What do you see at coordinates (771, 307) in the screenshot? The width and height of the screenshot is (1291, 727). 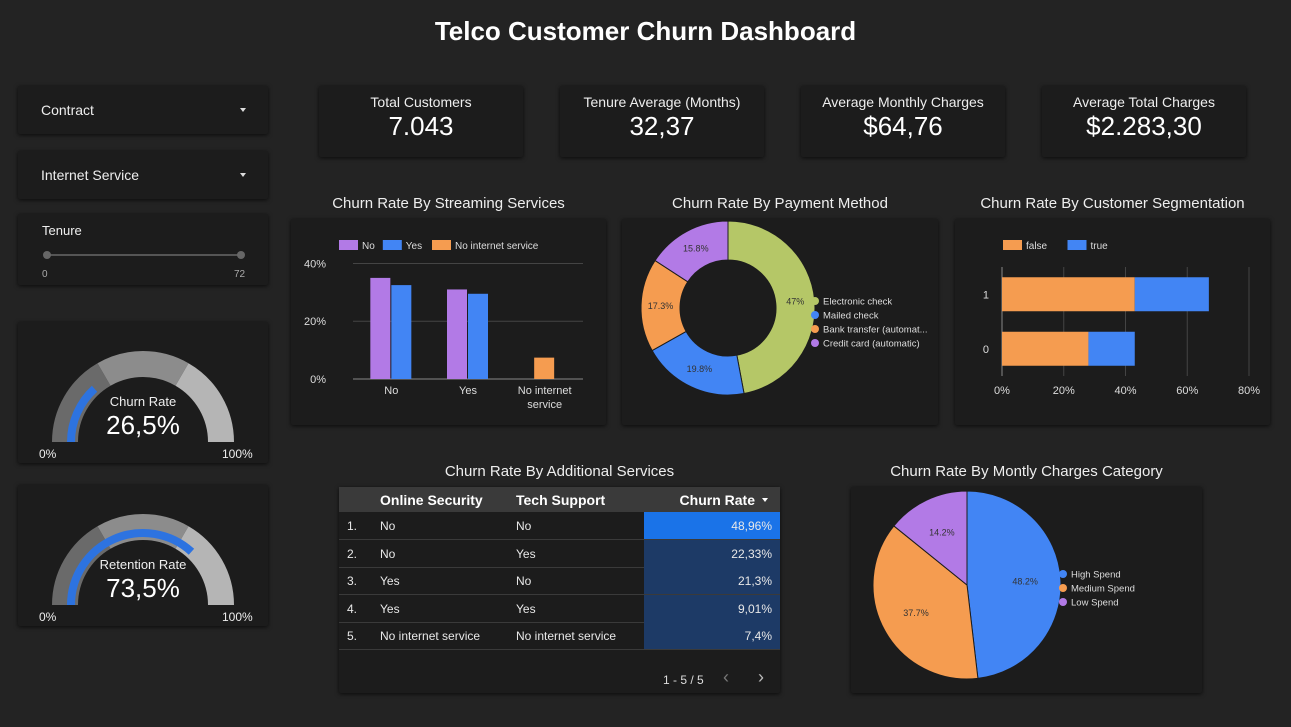 I see `pie-slice-electronic-check` at bounding box center [771, 307].